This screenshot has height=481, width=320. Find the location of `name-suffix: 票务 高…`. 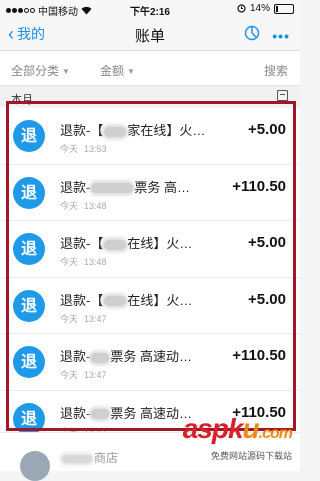

name-suffix: 票务 高… is located at coordinates (162, 187).